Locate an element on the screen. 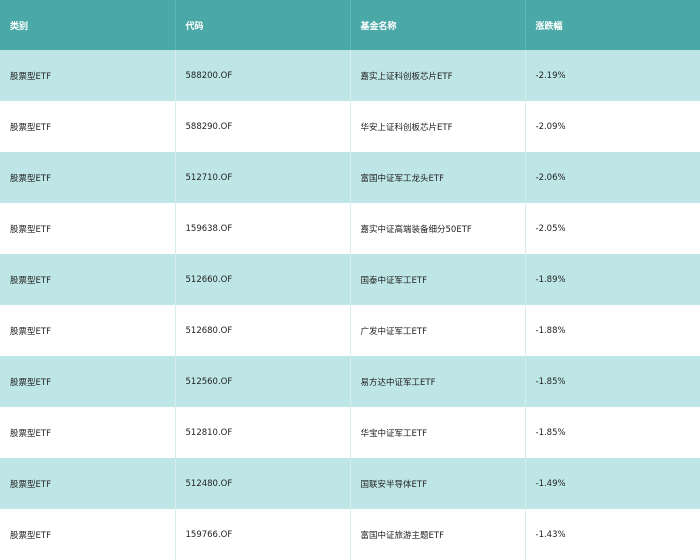 The image size is (700, 560). cell-change: -2.05% is located at coordinates (550, 228).